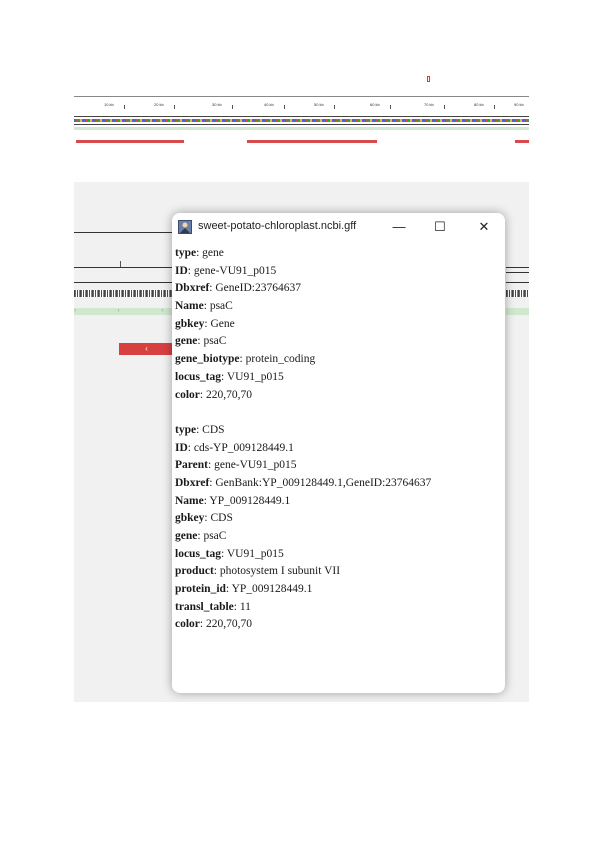 The height and width of the screenshot is (848, 600). Describe the element at coordinates (146, 349) in the screenshot. I see `nav-left-button: ‹` at that location.